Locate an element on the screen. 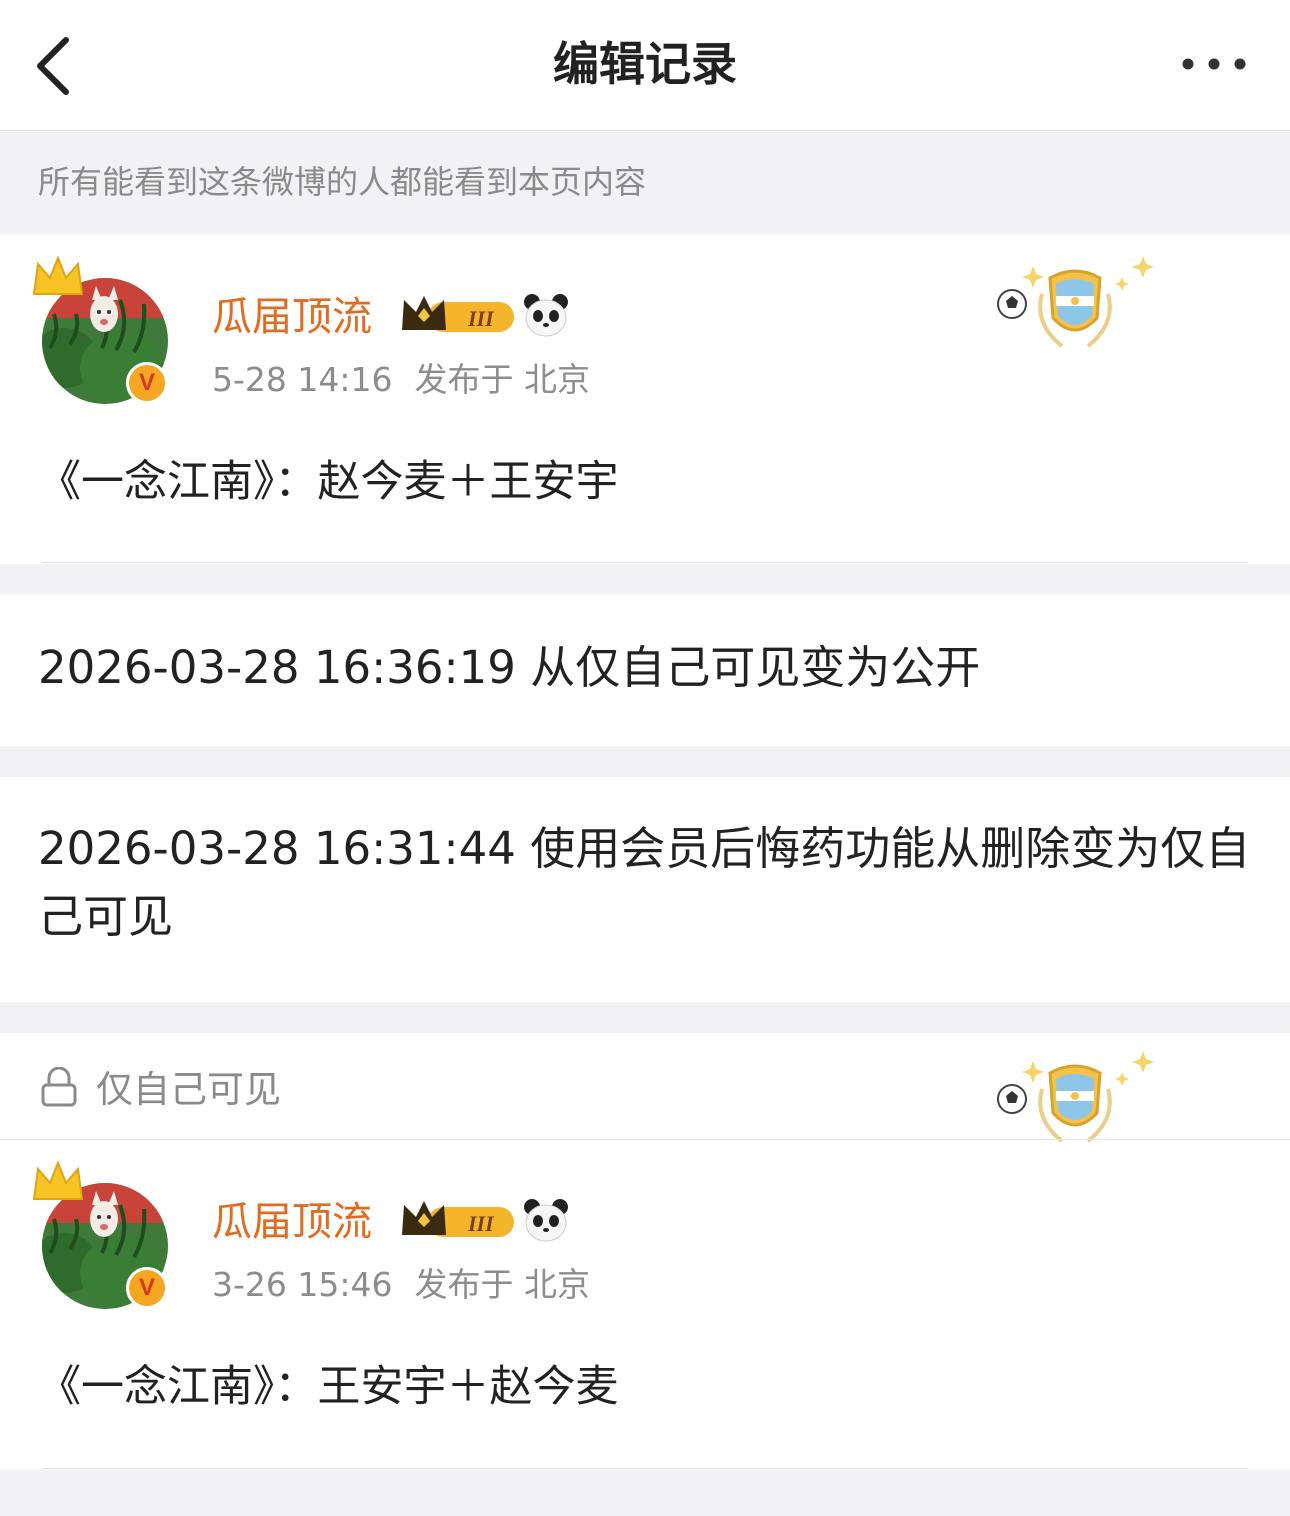 Image resolution: width=1290 pixels, height=1516 pixels. post-meta: 3-26 15:46 发布于 北京 is located at coordinates (401, 1285).